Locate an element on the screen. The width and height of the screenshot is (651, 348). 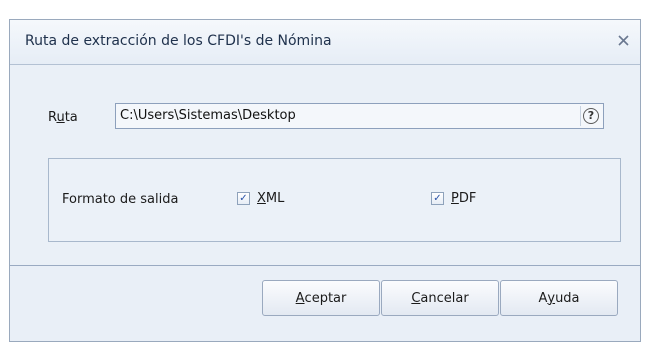
pdf-checkbox: ✓ PDF is located at coordinates (453, 198).